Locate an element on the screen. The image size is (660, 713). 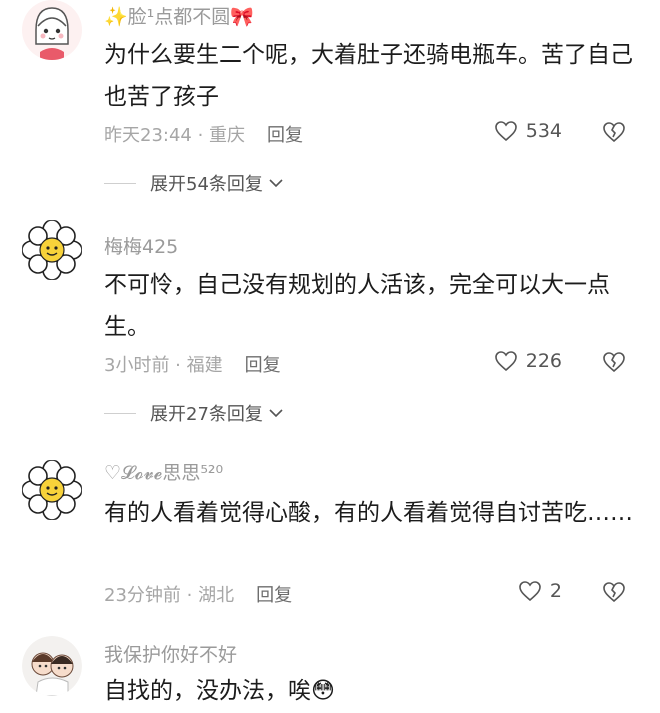
comment-meta: 3小时前 · 福建 回复 is located at coordinates (192, 364).